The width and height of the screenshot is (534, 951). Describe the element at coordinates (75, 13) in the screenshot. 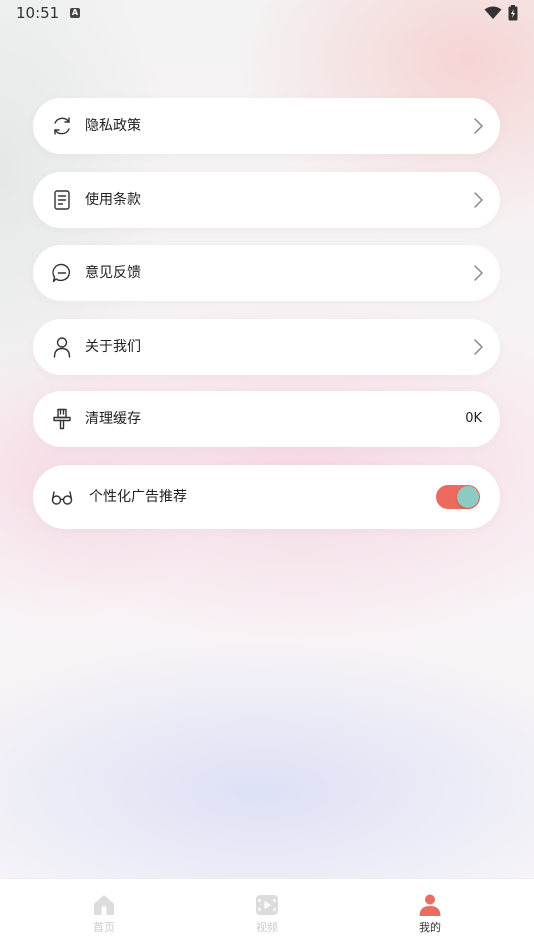

I see `notification-a-icon: A` at that location.